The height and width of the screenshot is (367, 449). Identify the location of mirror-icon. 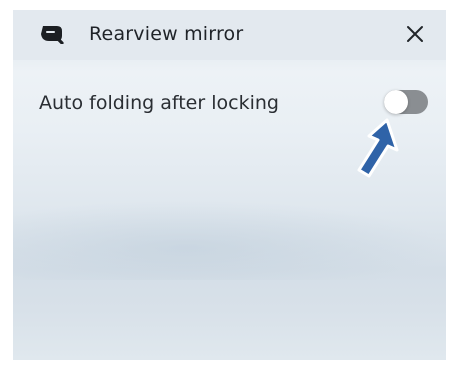
(52, 34).